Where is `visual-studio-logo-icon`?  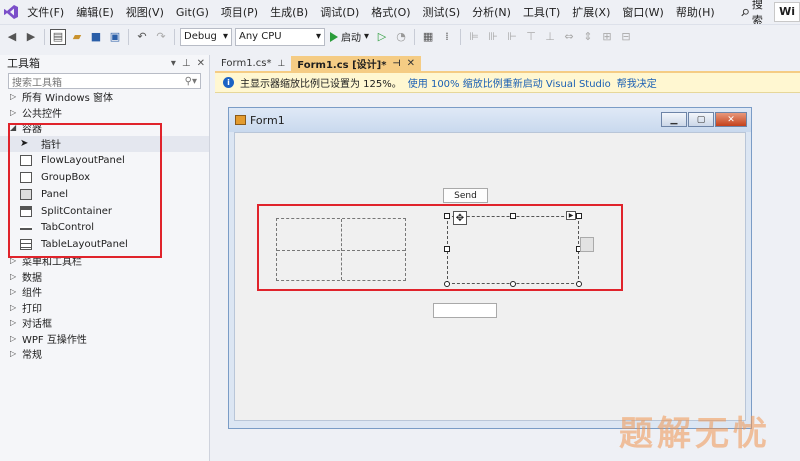 visual-studio-logo-icon is located at coordinates (10, 12).